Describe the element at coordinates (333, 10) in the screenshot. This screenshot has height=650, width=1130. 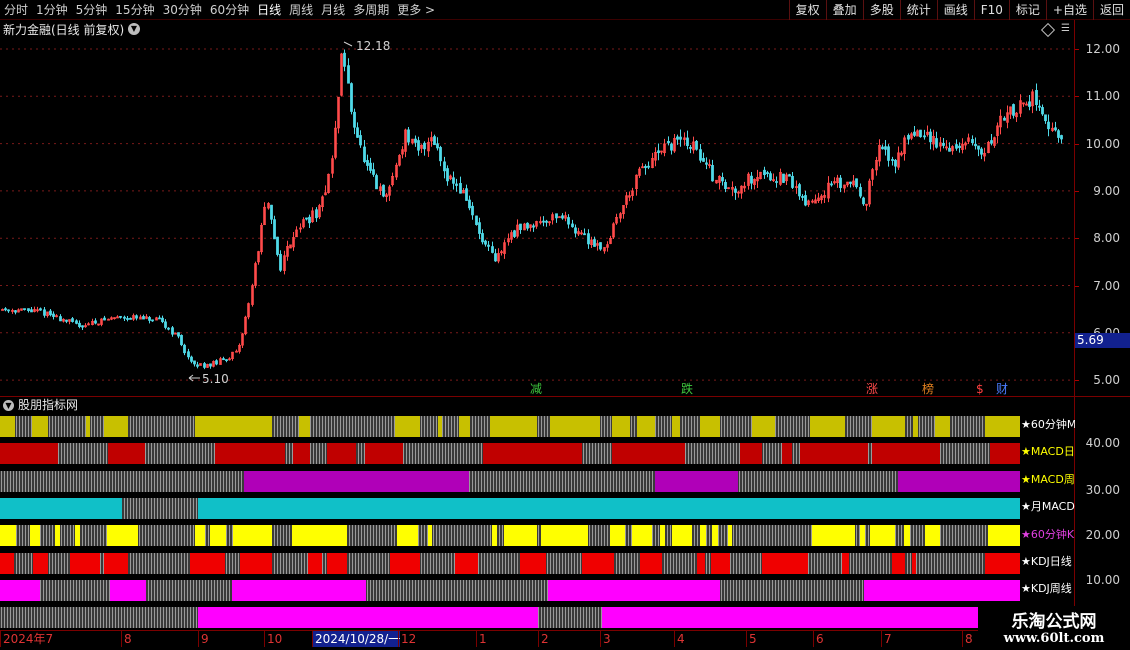
I see `tab-monthly: 月线` at that location.